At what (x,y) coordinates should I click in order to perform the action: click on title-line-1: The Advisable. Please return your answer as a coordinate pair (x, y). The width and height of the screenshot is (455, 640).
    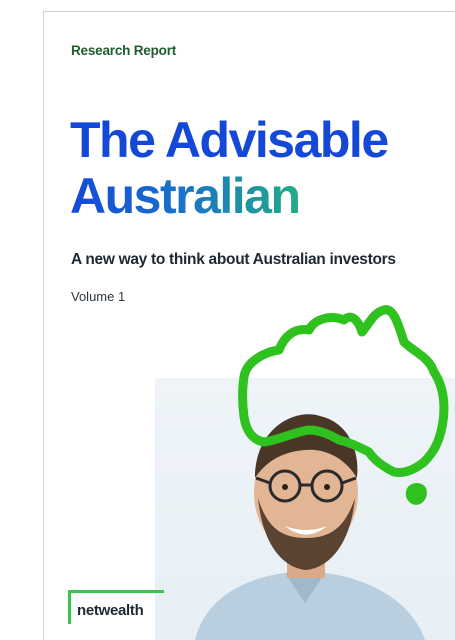
    Looking at the image, I should click on (229, 140).